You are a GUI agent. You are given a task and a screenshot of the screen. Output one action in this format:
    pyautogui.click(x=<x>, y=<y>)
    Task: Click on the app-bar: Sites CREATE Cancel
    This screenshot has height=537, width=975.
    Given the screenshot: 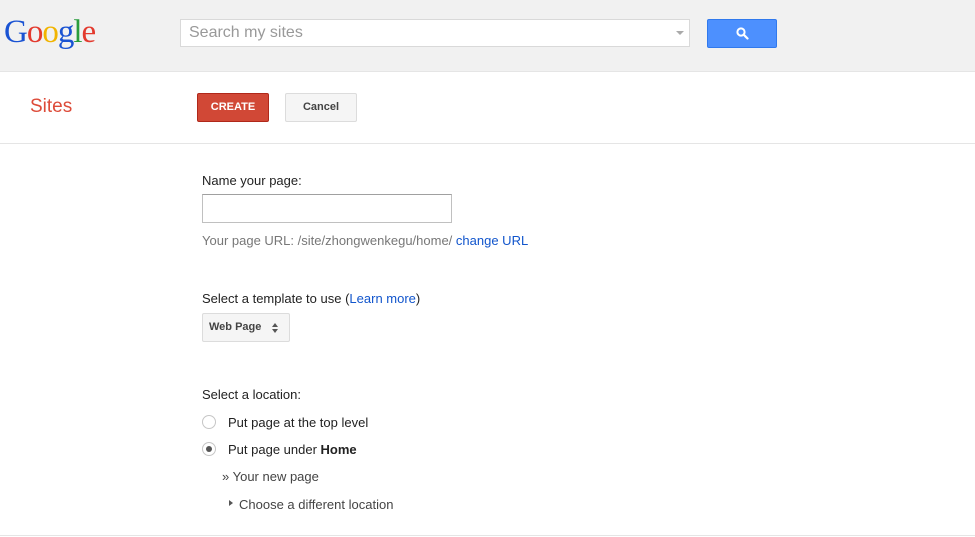 What is the action you would take?
    pyautogui.click(x=487, y=108)
    